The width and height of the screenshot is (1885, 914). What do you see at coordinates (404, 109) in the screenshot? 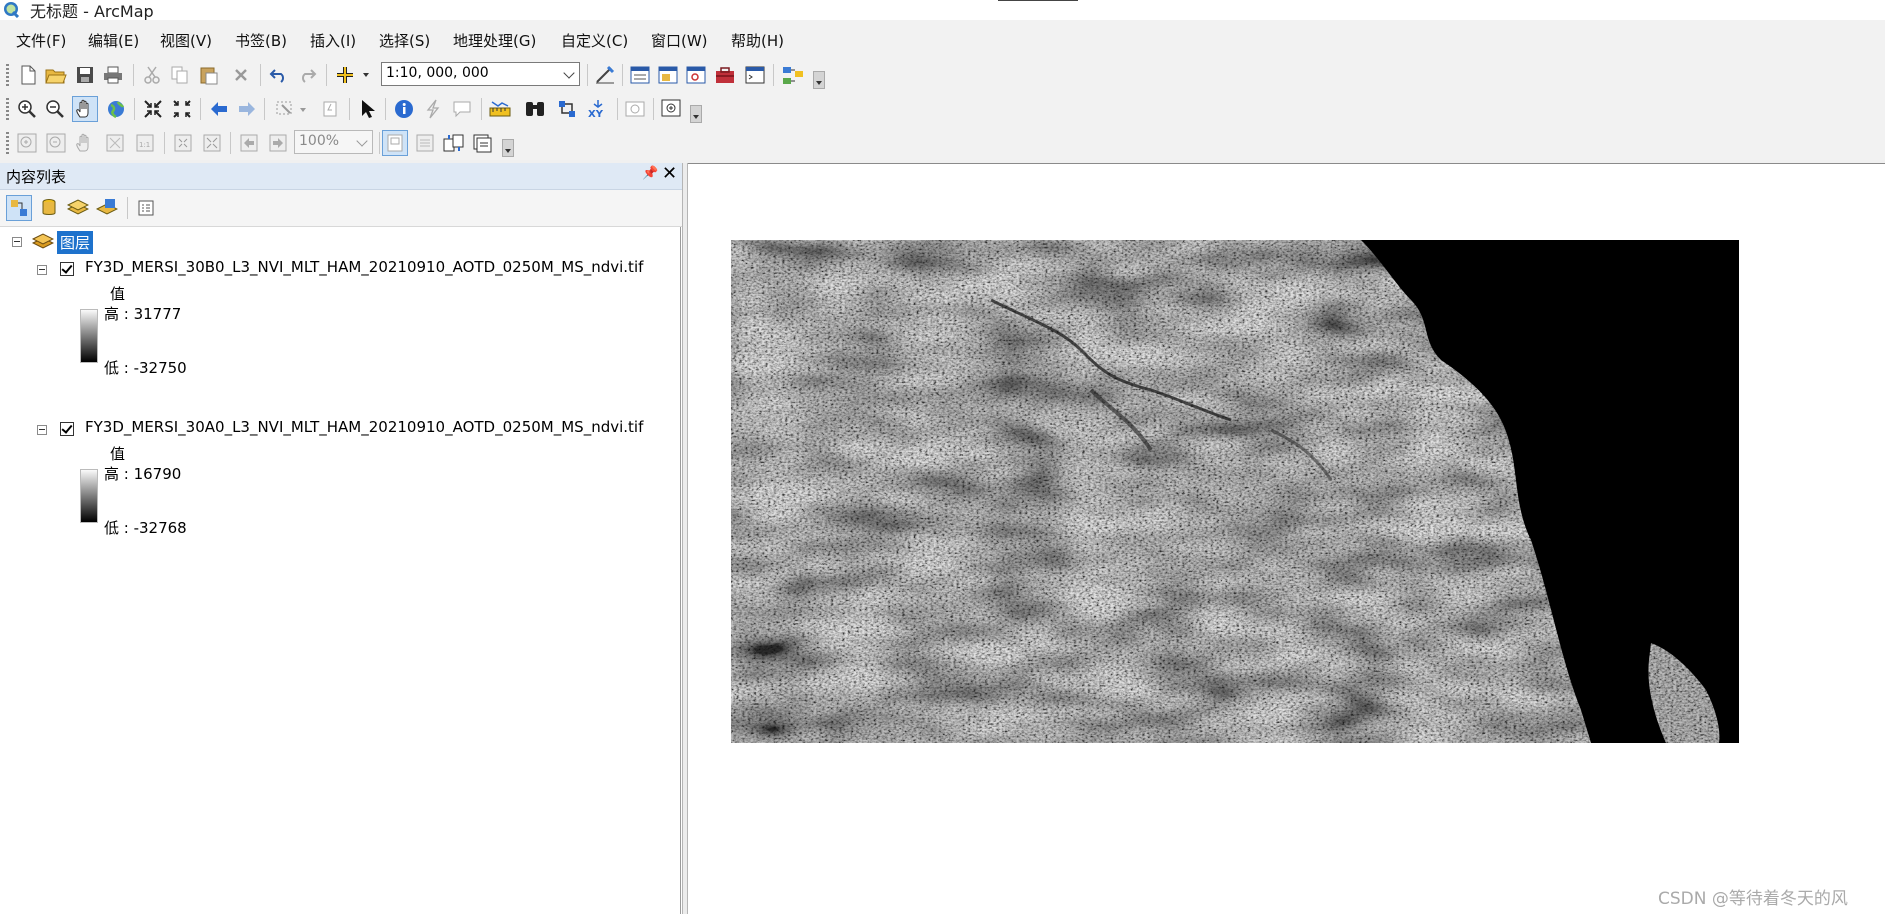
I see `identify-icon` at bounding box center [404, 109].